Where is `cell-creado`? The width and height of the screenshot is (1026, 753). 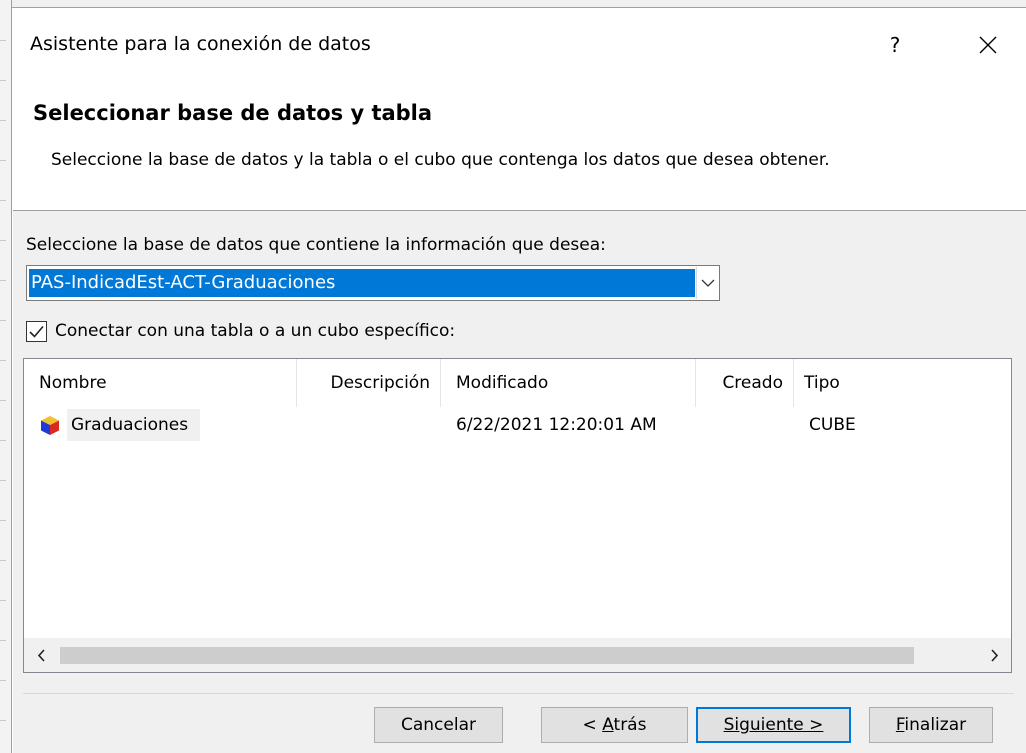
cell-creado is located at coordinates (744, 425).